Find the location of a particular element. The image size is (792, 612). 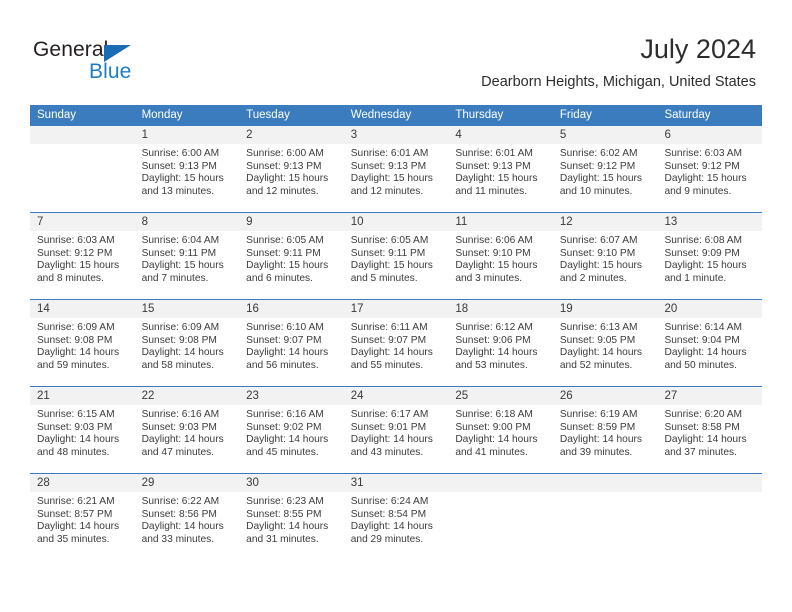

day-number: 25 is located at coordinates (500, 396).